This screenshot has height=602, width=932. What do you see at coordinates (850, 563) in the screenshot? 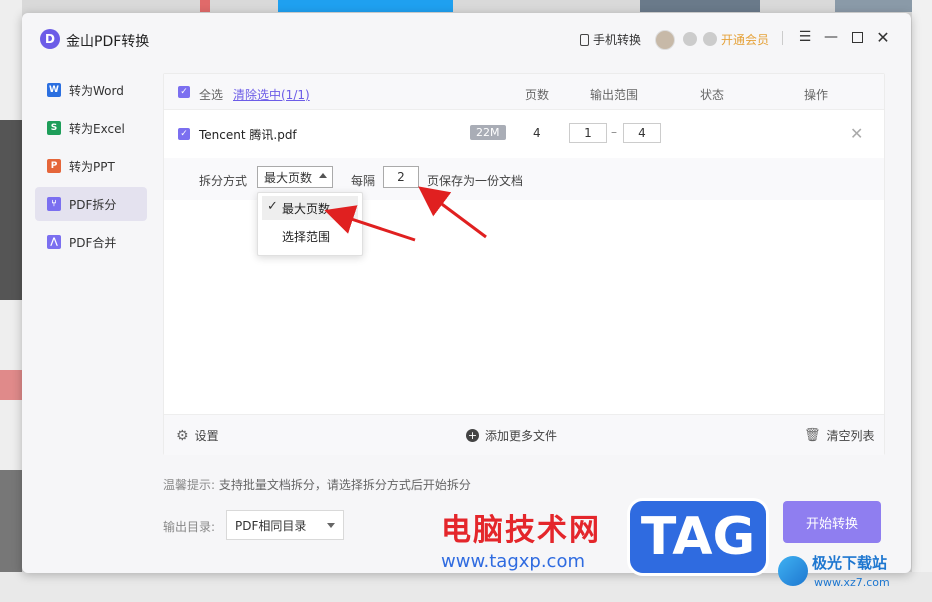
I see `watermark-brand: 极光下载站` at bounding box center [850, 563].